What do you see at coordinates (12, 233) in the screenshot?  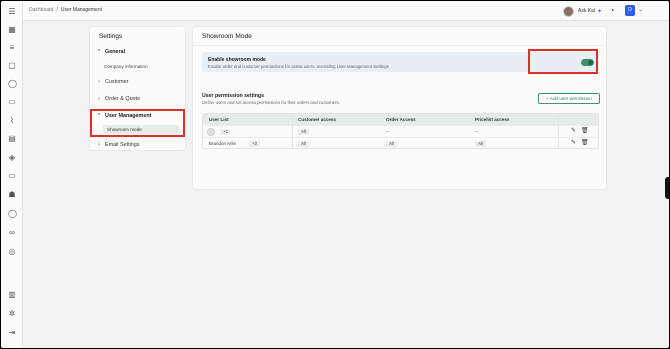 I see `link-icon: ∞` at bounding box center [12, 233].